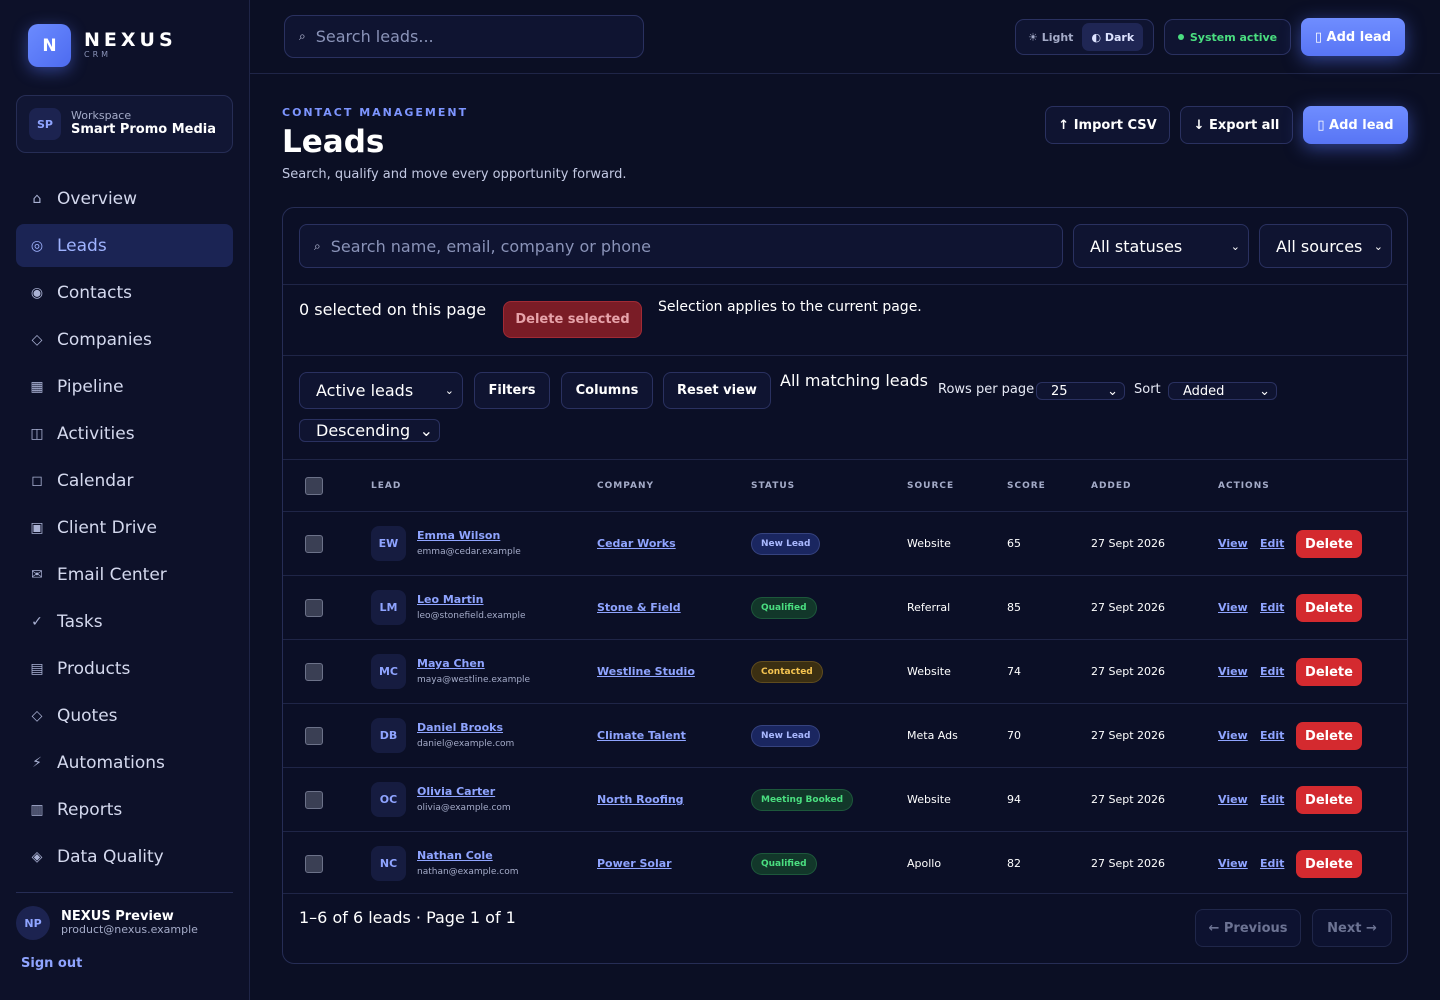 This screenshot has height=1000, width=1440. What do you see at coordinates (1113, 37) in the screenshot?
I see `theme-dark-button: ◐ Dark` at bounding box center [1113, 37].